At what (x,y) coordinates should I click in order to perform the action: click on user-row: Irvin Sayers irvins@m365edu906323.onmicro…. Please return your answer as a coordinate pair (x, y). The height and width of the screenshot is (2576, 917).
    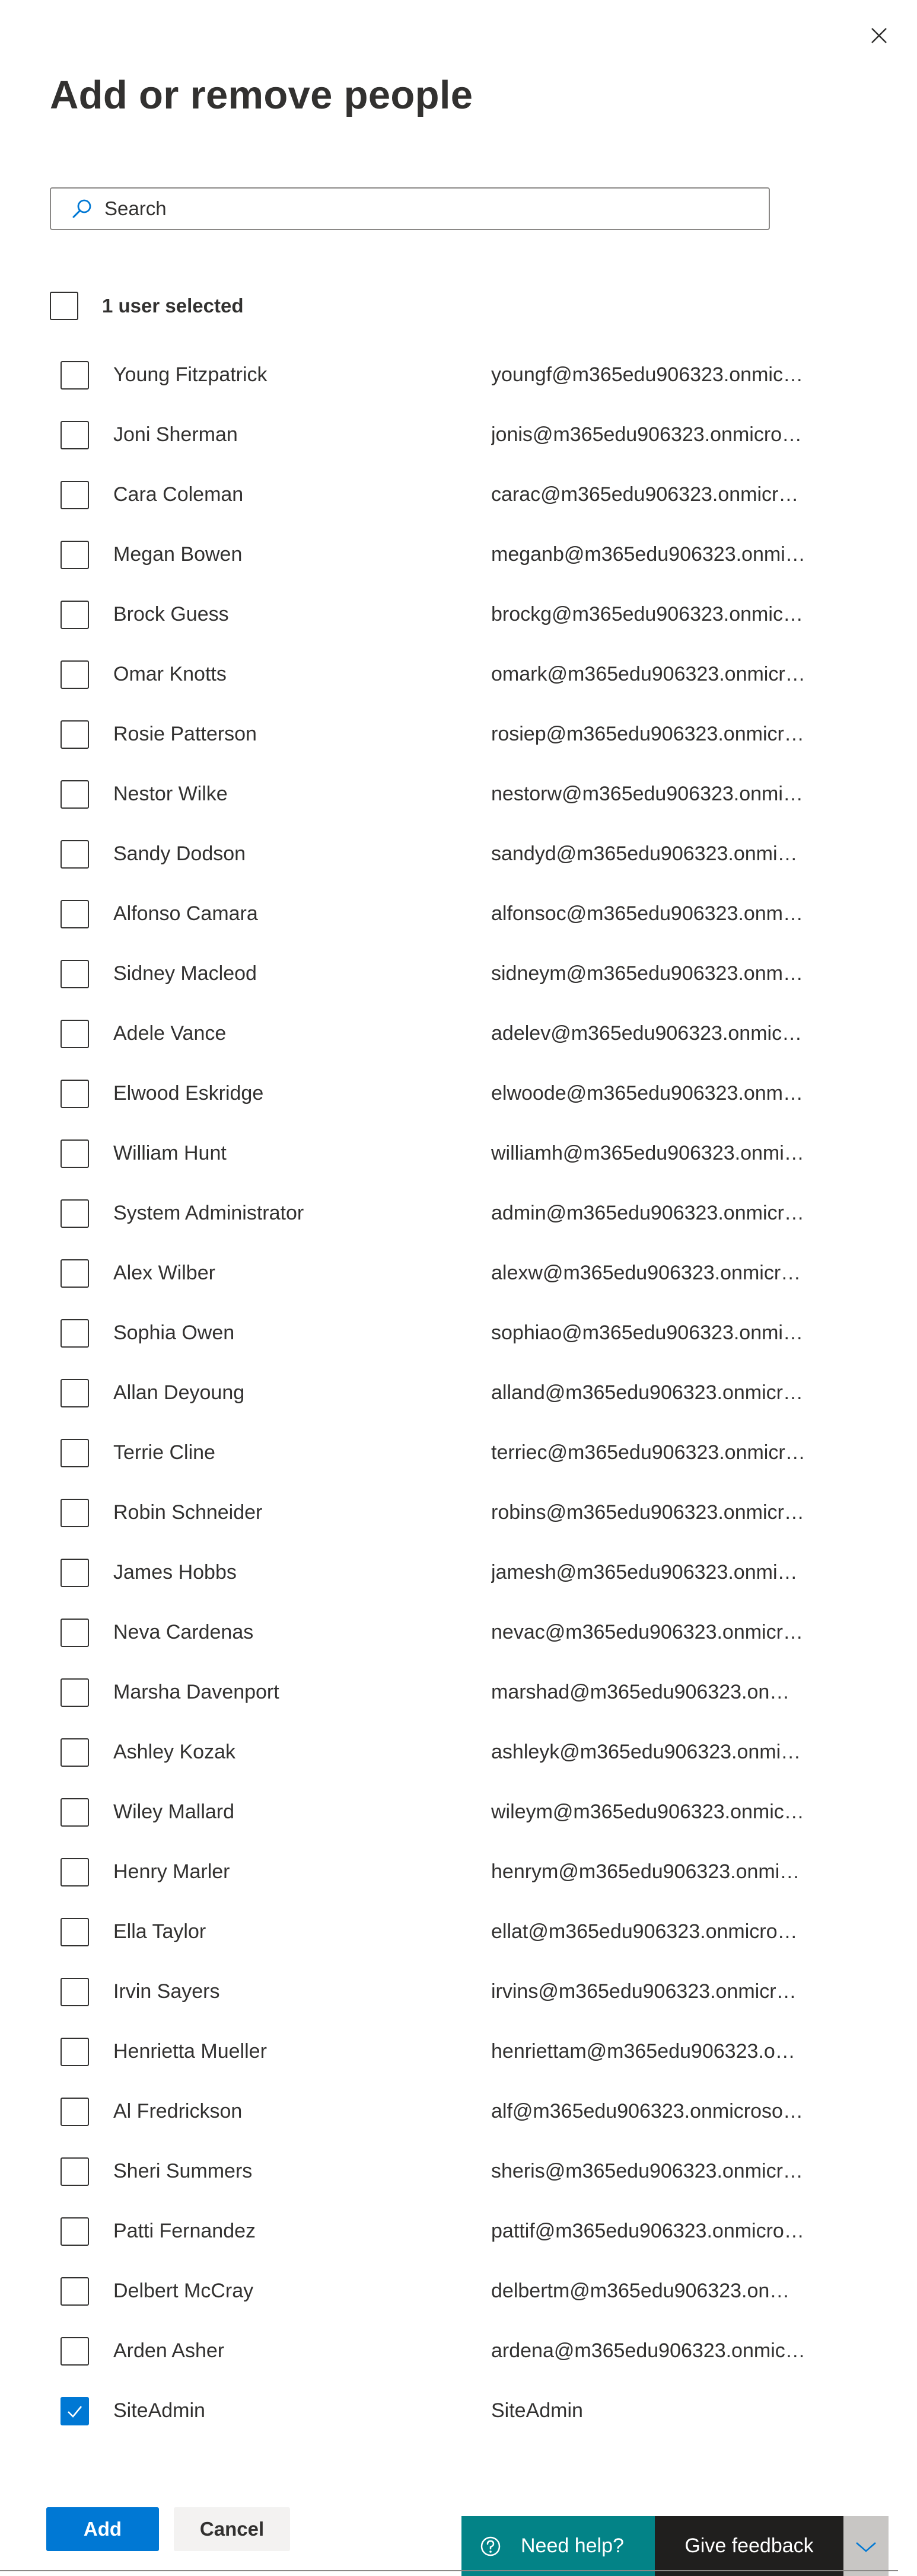
    Looking at the image, I should click on (458, 1992).